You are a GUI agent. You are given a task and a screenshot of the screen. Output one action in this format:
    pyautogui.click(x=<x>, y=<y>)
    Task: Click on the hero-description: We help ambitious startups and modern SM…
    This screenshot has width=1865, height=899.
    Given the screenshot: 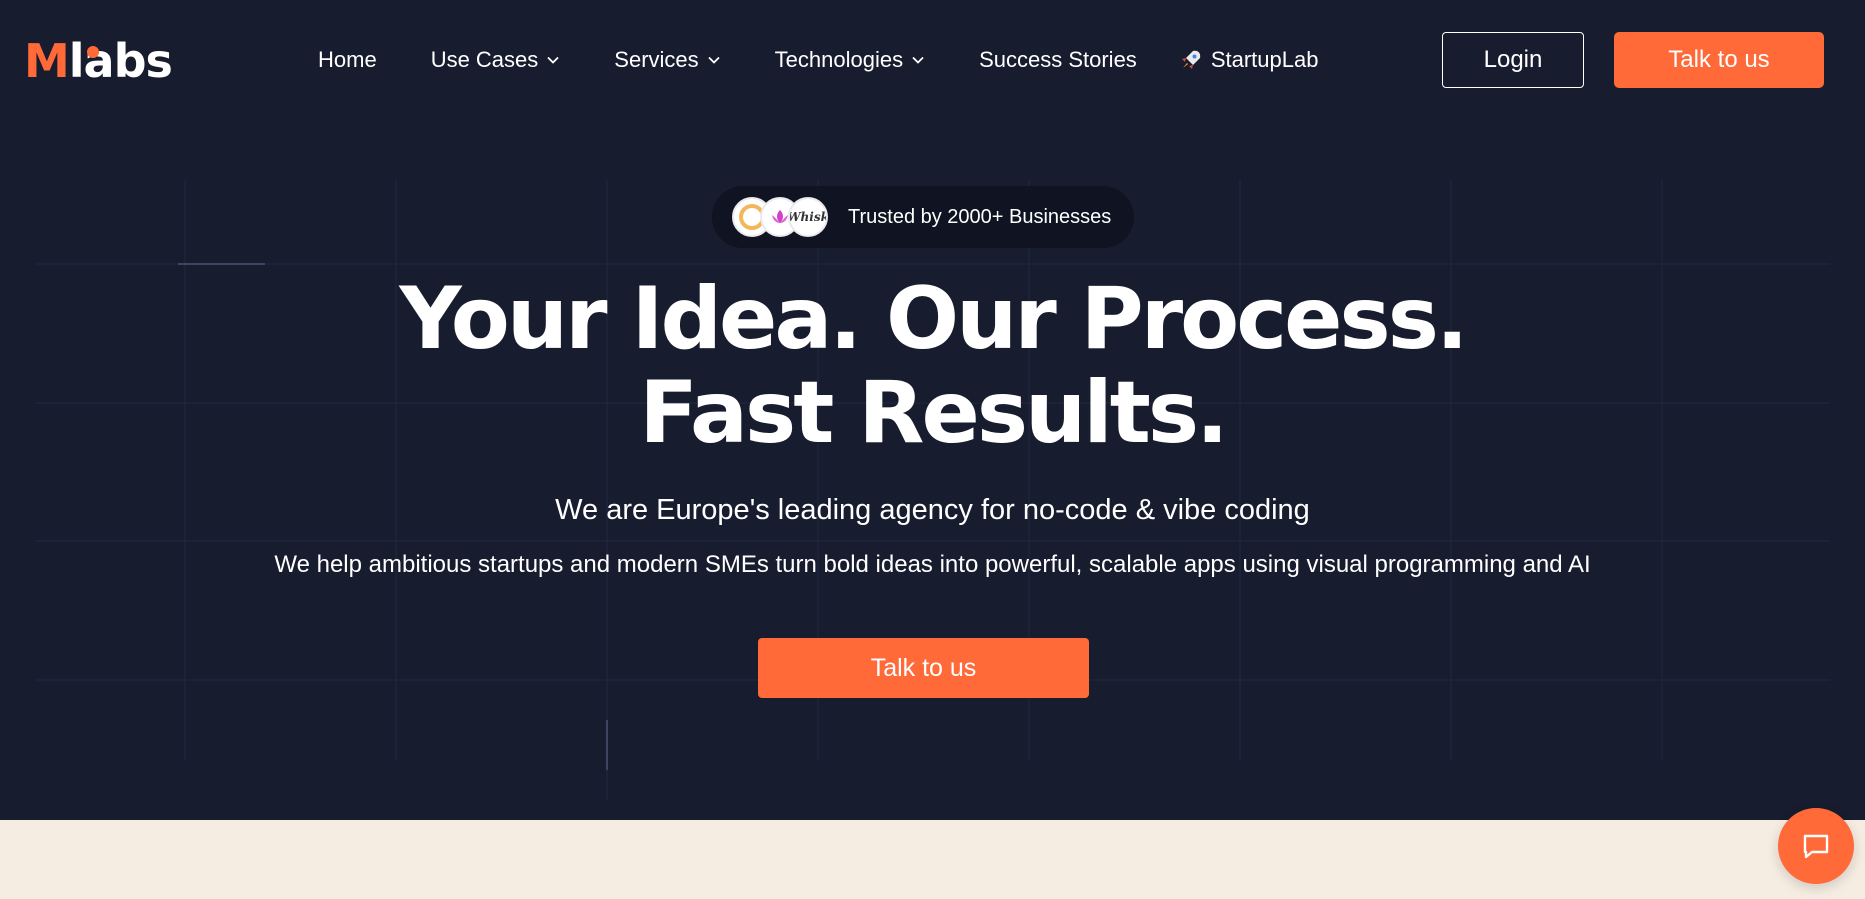 What is the action you would take?
    pyautogui.click(x=932, y=564)
    